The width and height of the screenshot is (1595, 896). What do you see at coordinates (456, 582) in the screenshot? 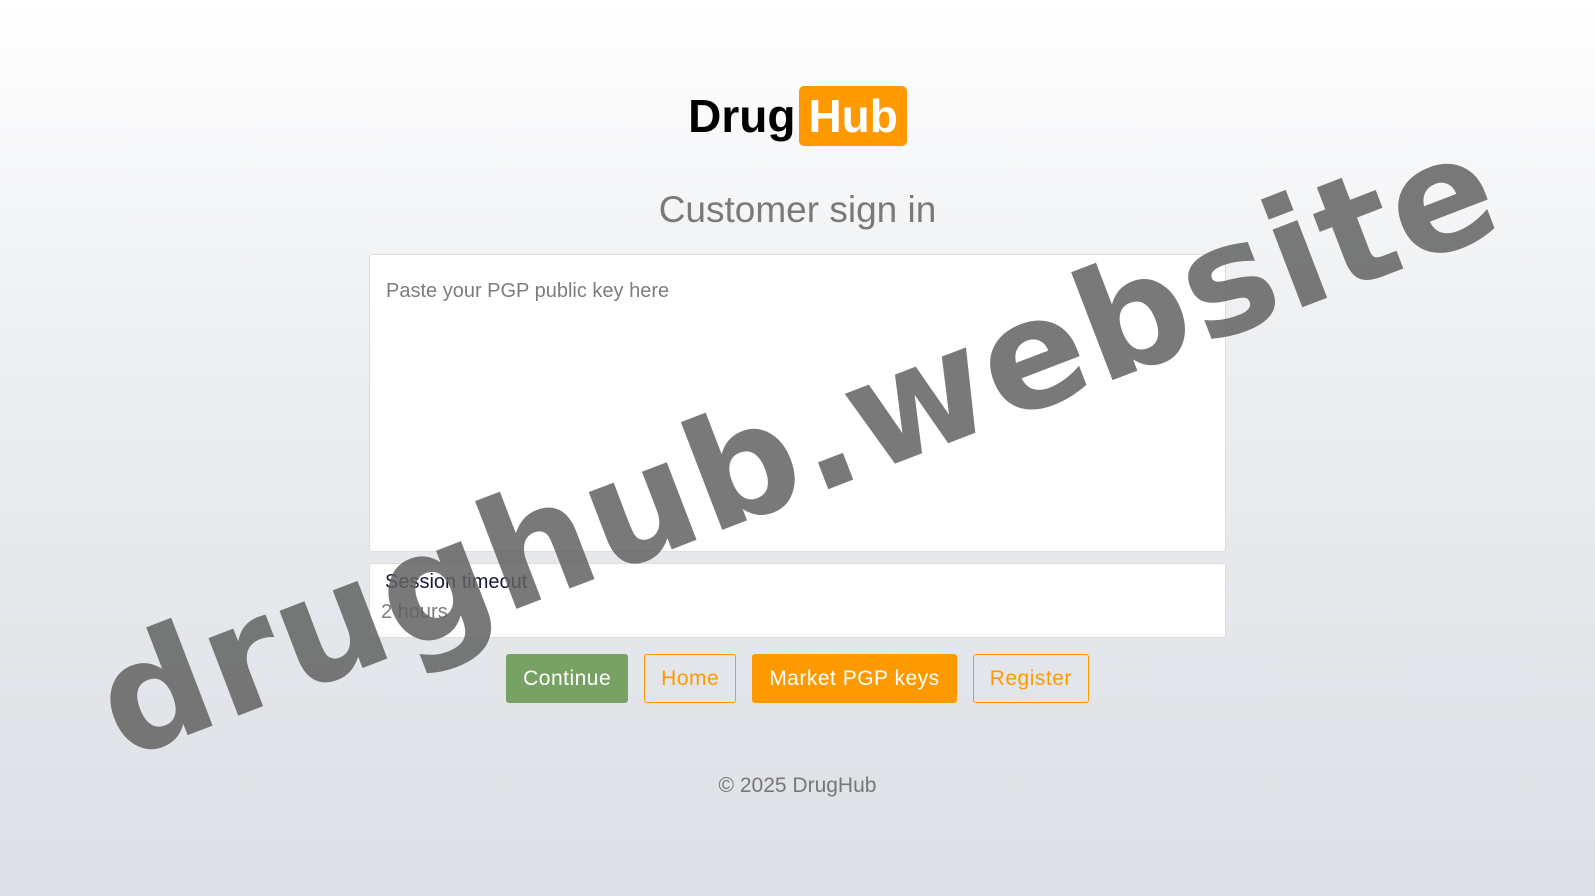
I see `session-timeout-label: Session timeout` at bounding box center [456, 582].